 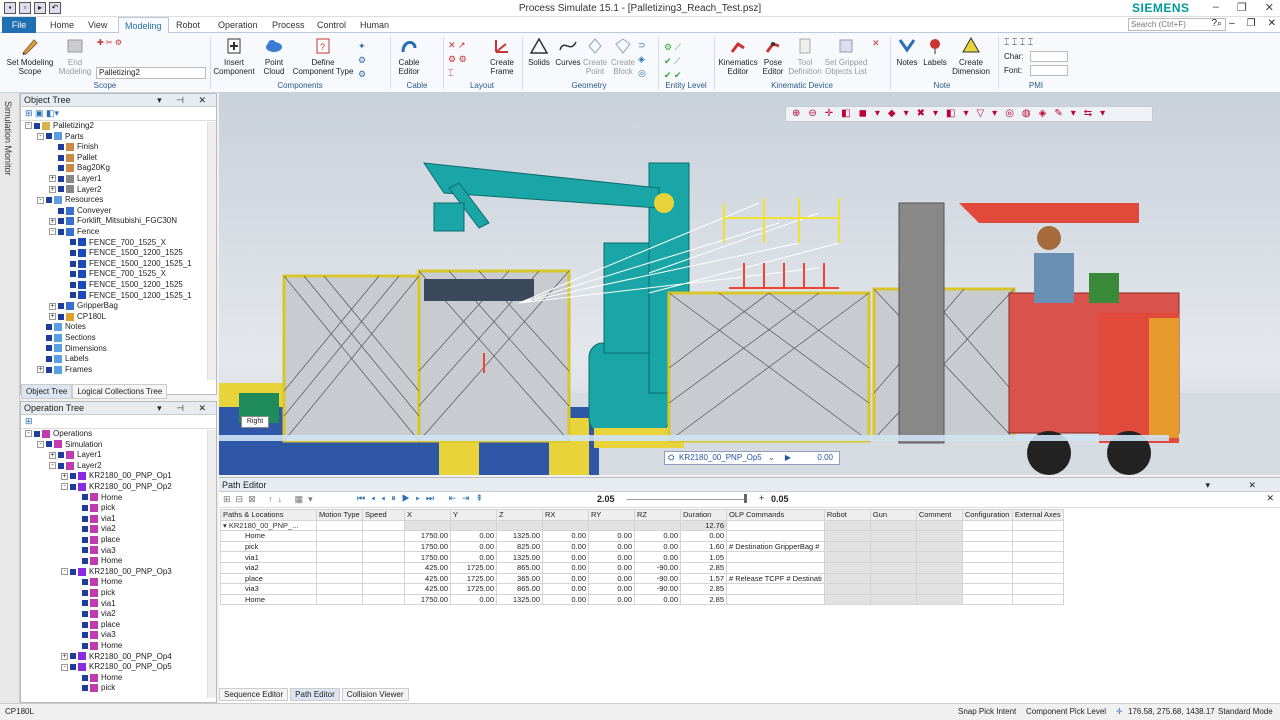 I want to click on view-cube-label: Right, so click(x=255, y=422).